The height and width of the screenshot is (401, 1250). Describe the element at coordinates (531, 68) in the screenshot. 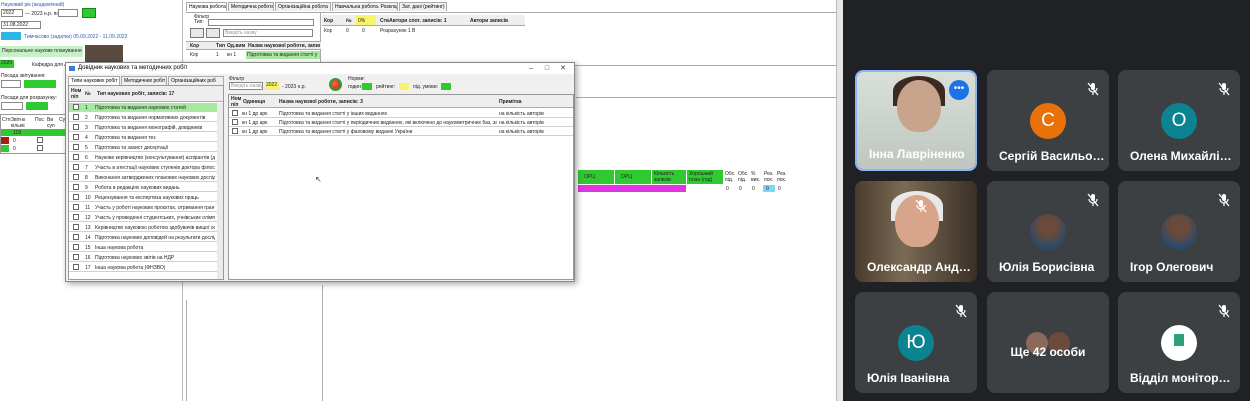

I see `minimize-button: –` at that location.